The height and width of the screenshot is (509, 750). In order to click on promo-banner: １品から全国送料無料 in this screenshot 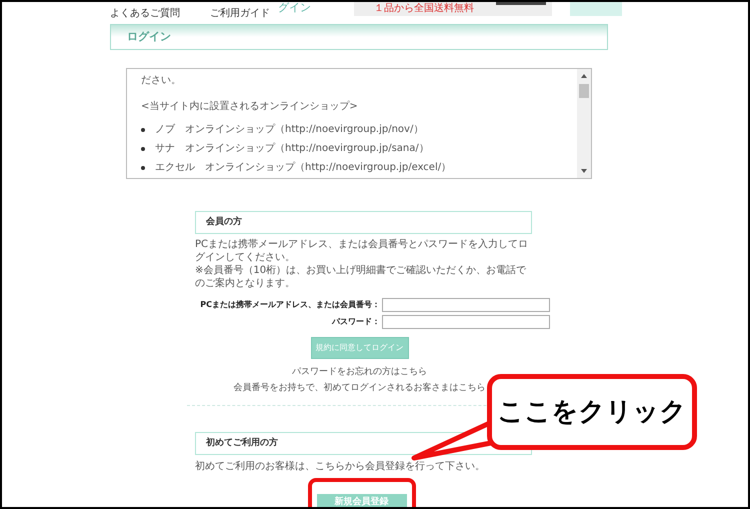, I will do `click(453, 9)`.